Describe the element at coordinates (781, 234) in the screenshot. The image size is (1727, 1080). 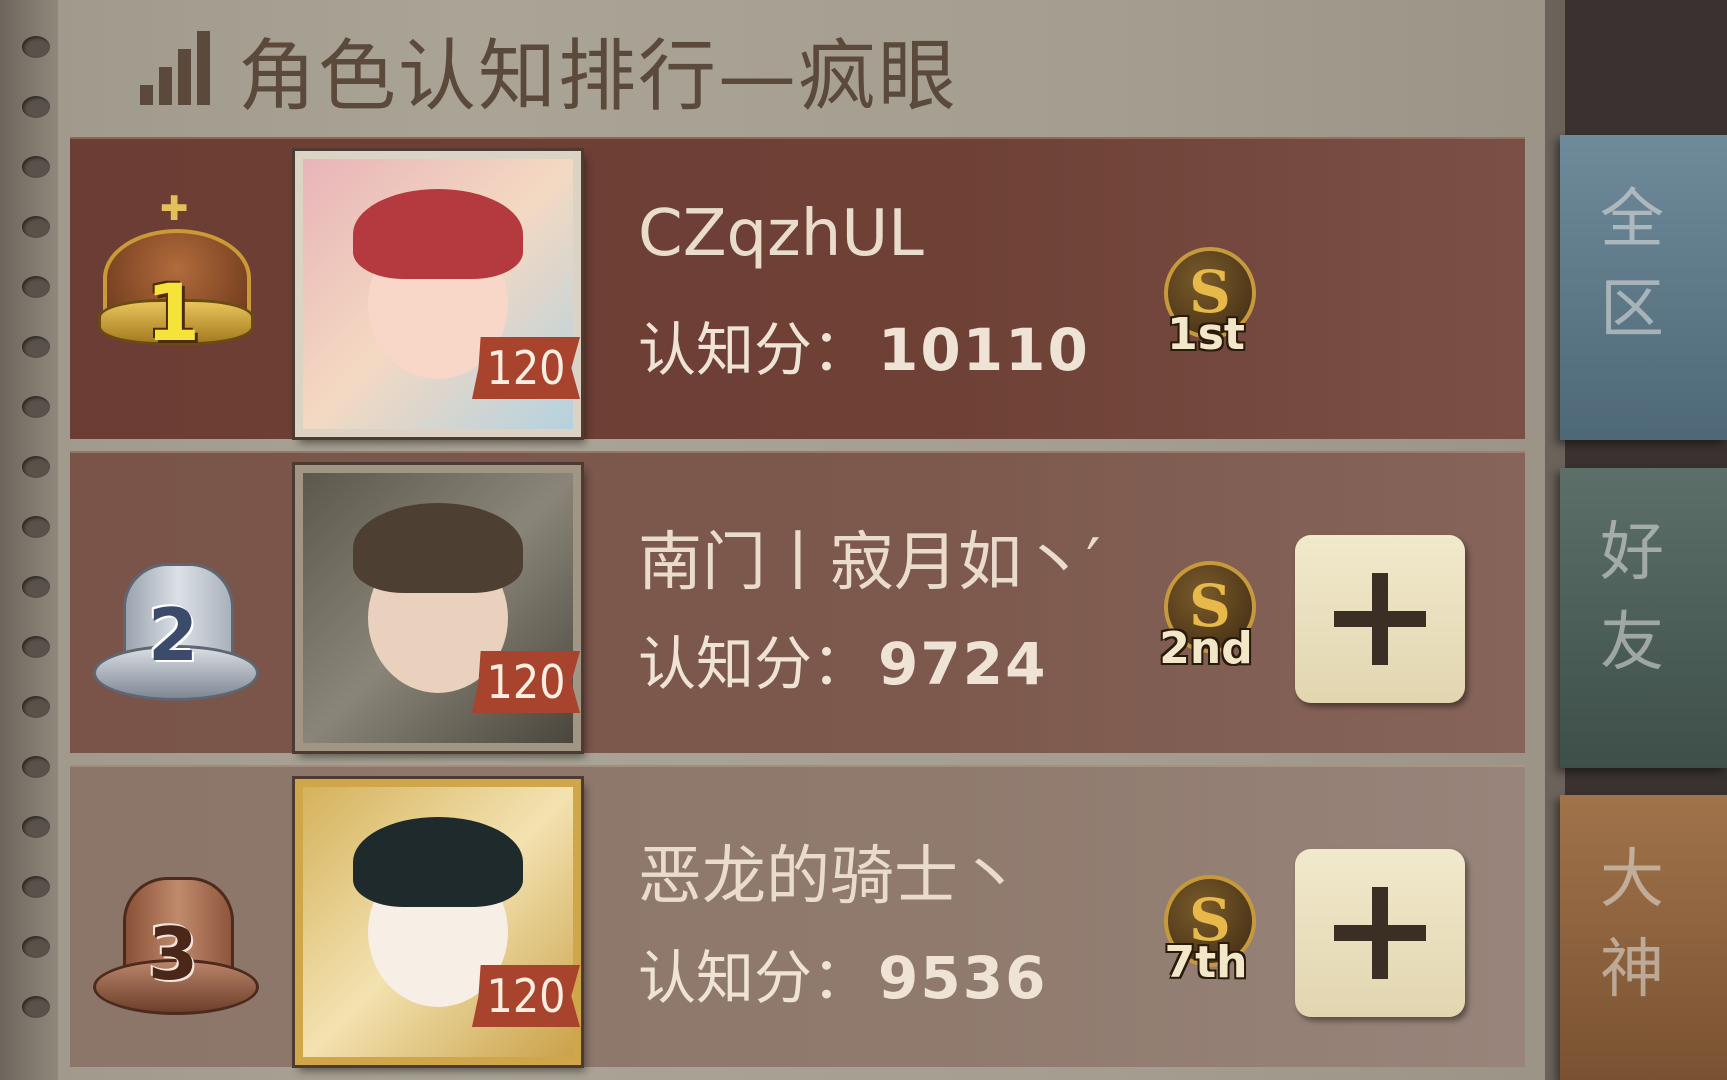
I see `player-name: CZqzhUL` at that location.